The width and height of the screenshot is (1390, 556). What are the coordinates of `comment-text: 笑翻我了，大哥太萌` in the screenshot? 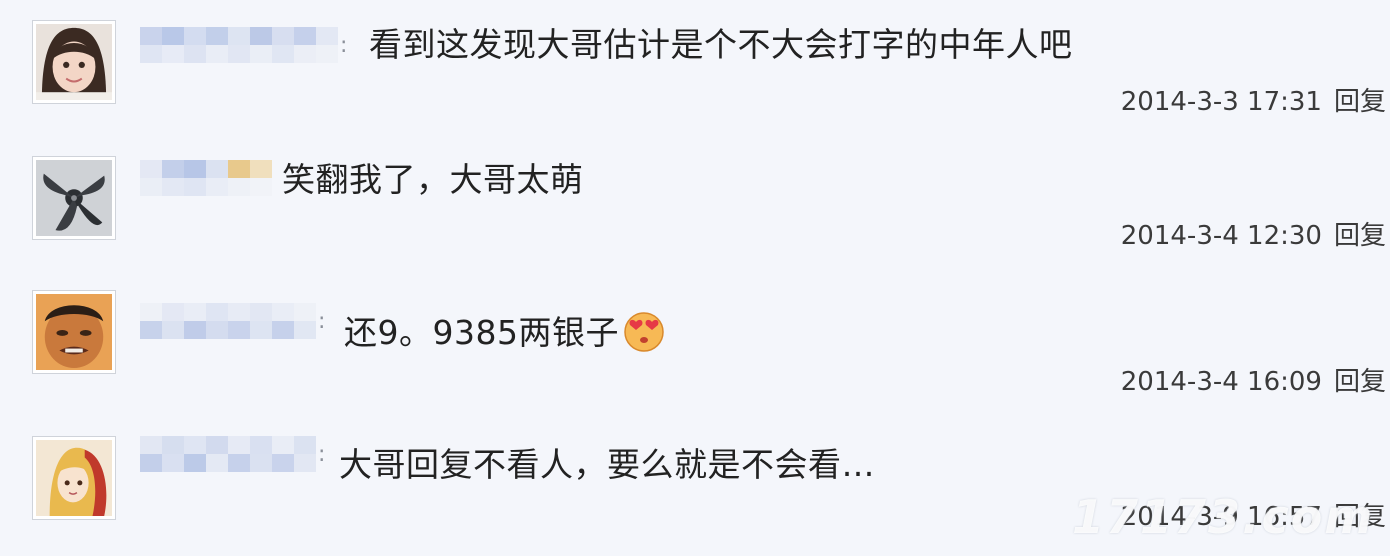 It's located at (433, 179).